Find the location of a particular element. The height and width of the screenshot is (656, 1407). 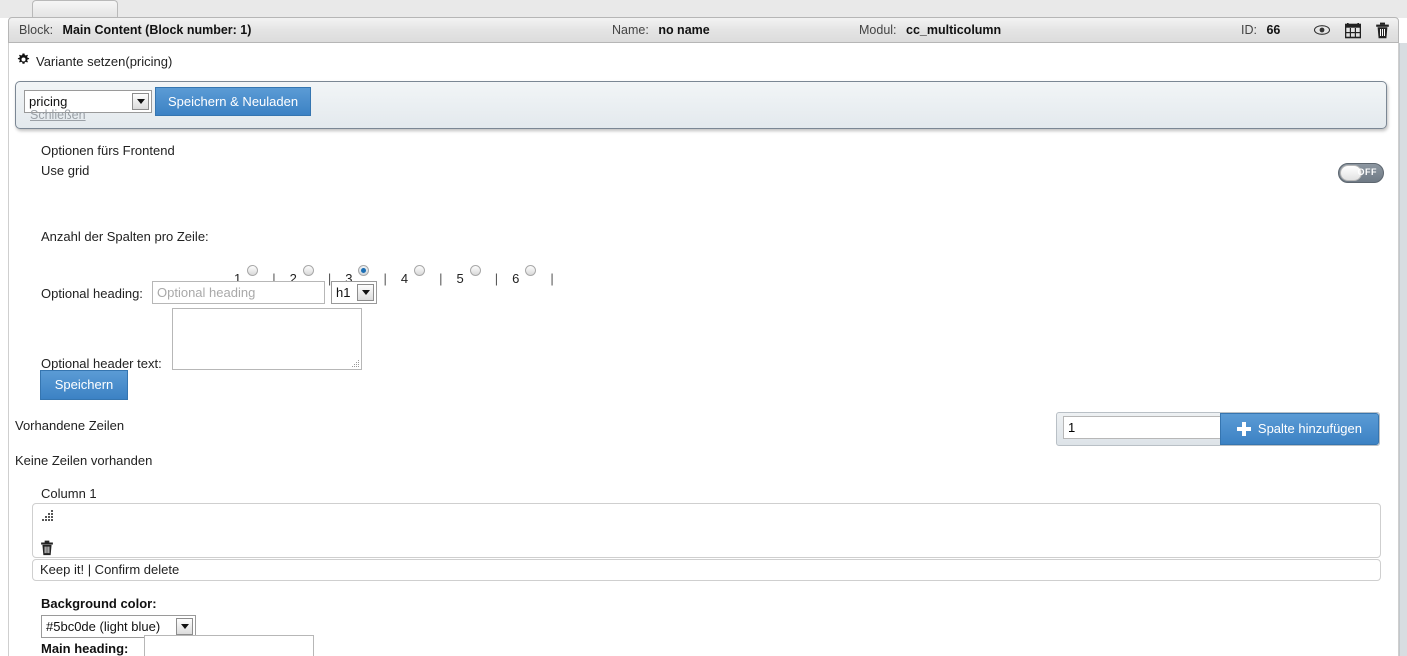

add-column-button-label: Spalte hinzufügen is located at coordinates (1309, 428).